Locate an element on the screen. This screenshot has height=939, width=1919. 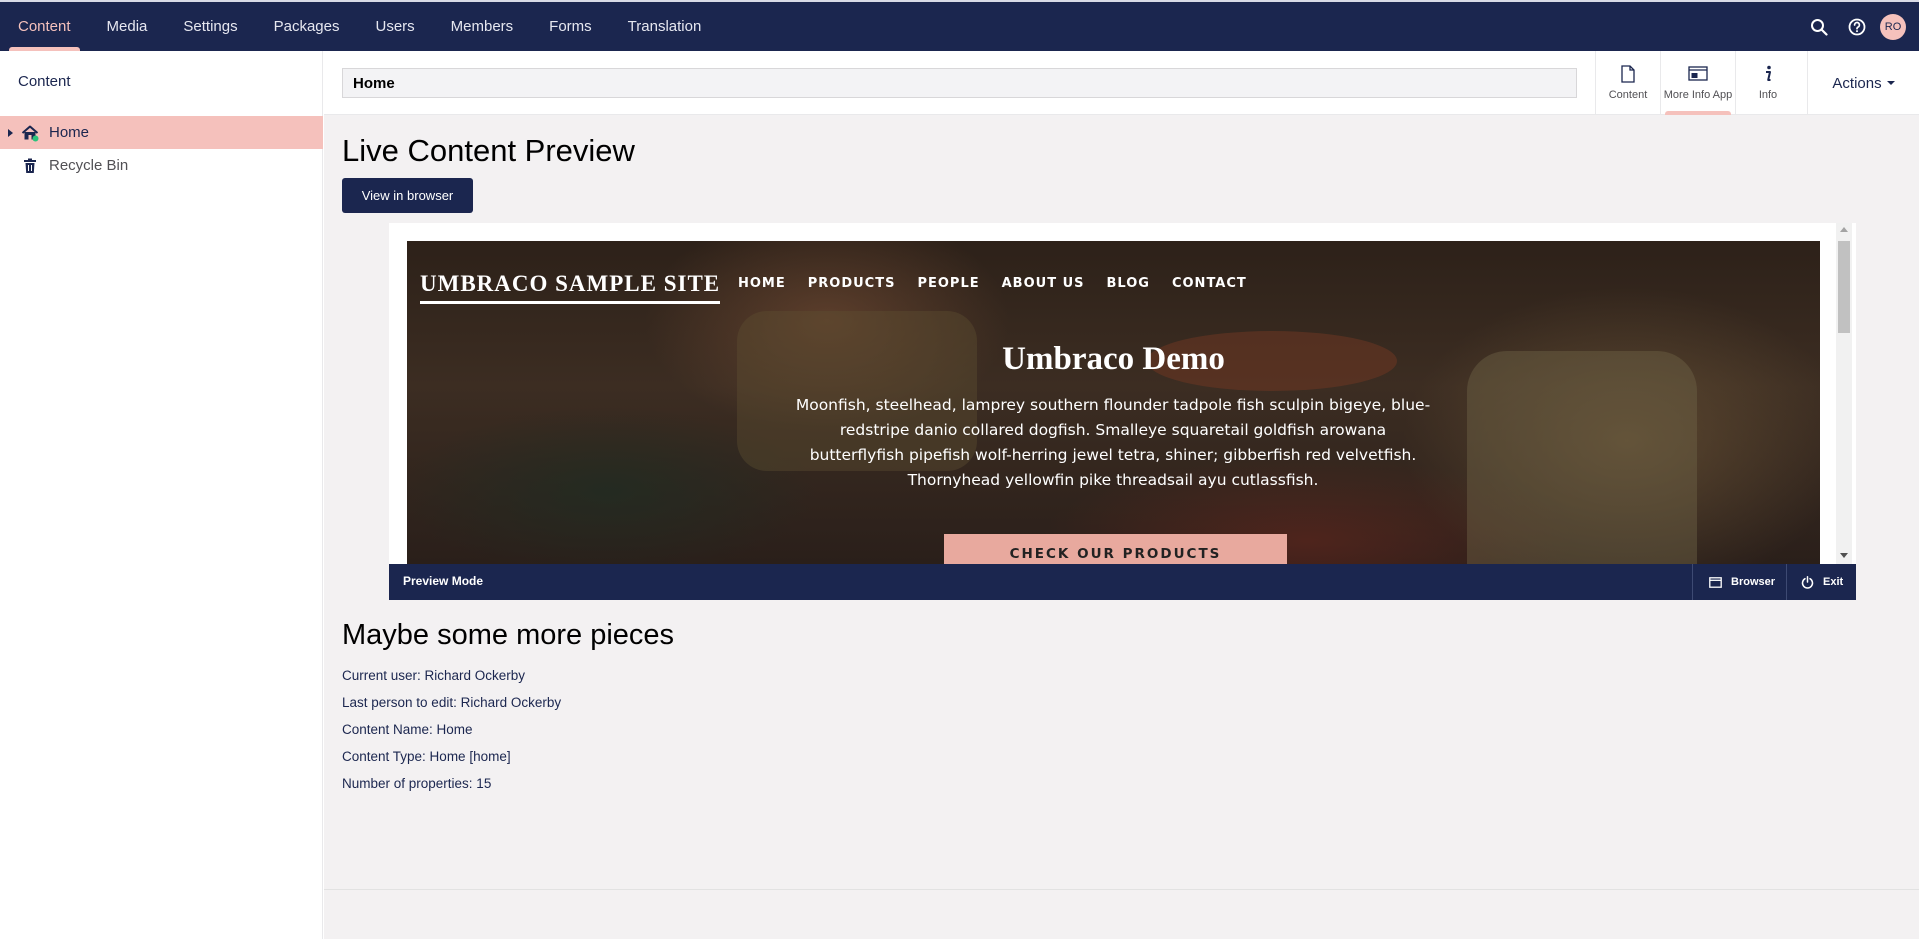
power-icon is located at coordinates (1807, 582).